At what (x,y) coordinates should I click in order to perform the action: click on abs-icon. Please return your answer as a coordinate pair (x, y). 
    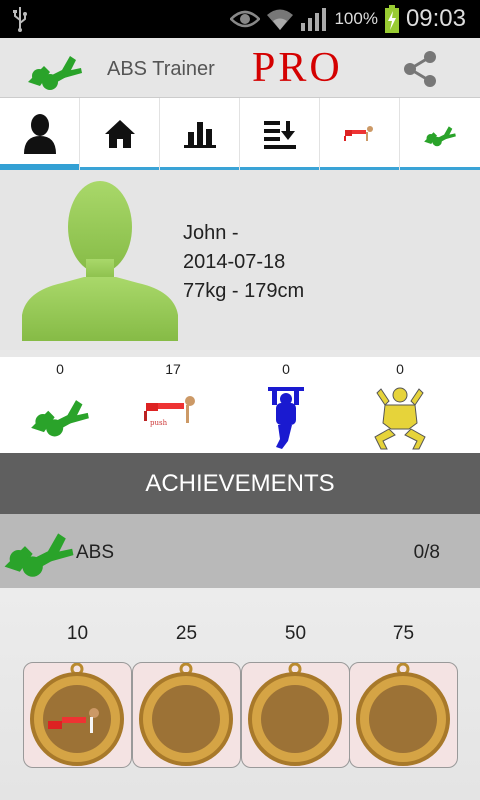
    Looking at the image, I should click on (440, 136).